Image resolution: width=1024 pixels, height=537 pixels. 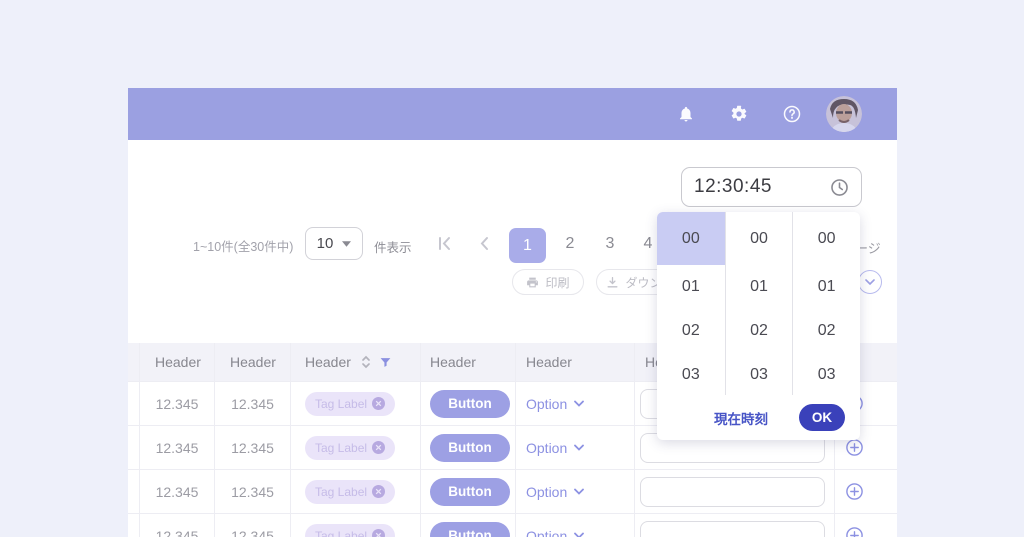 What do you see at coordinates (826, 238) in the screenshot?
I see `timepicker-second-option: 00` at bounding box center [826, 238].